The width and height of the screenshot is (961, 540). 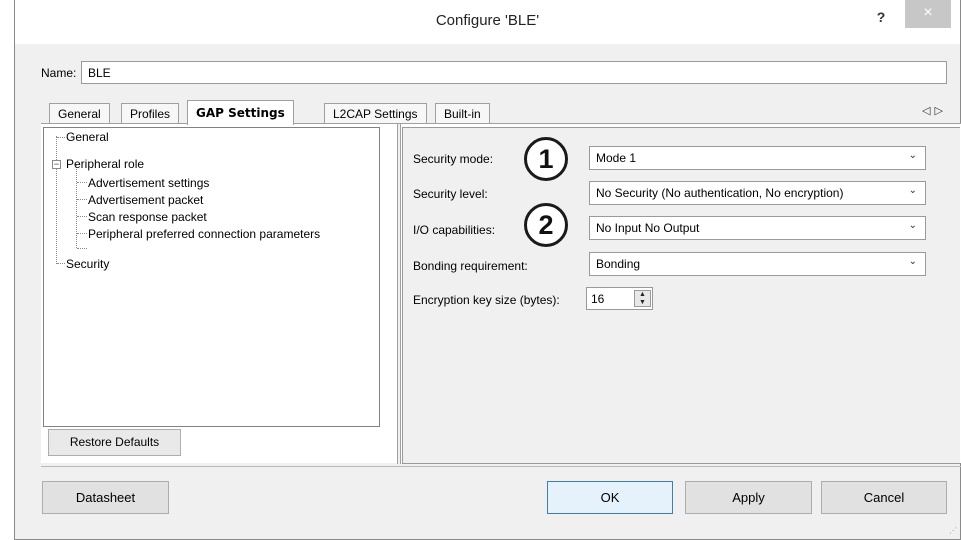 I want to click on callout-badge-1: 1, so click(x=546, y=159).